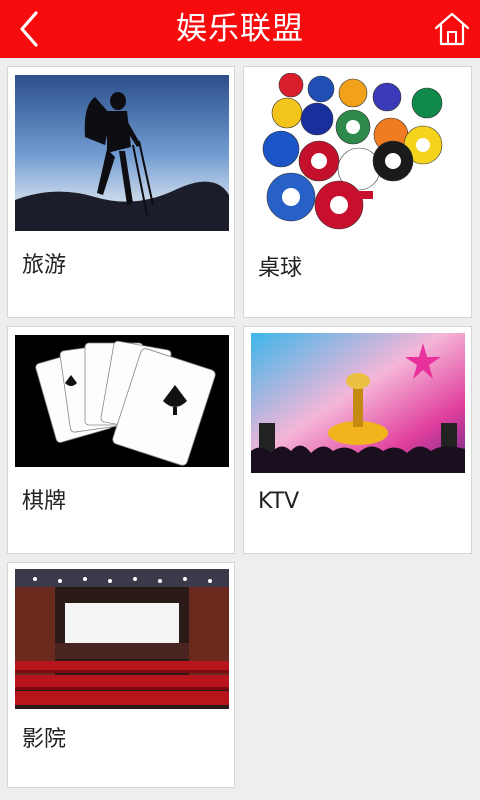 The width and height of the screenshot is (480, 800). What do you see at coordinates (122, 401) in the screenshot?
I see `playing-cards-image` at bounding box center [122, 401].